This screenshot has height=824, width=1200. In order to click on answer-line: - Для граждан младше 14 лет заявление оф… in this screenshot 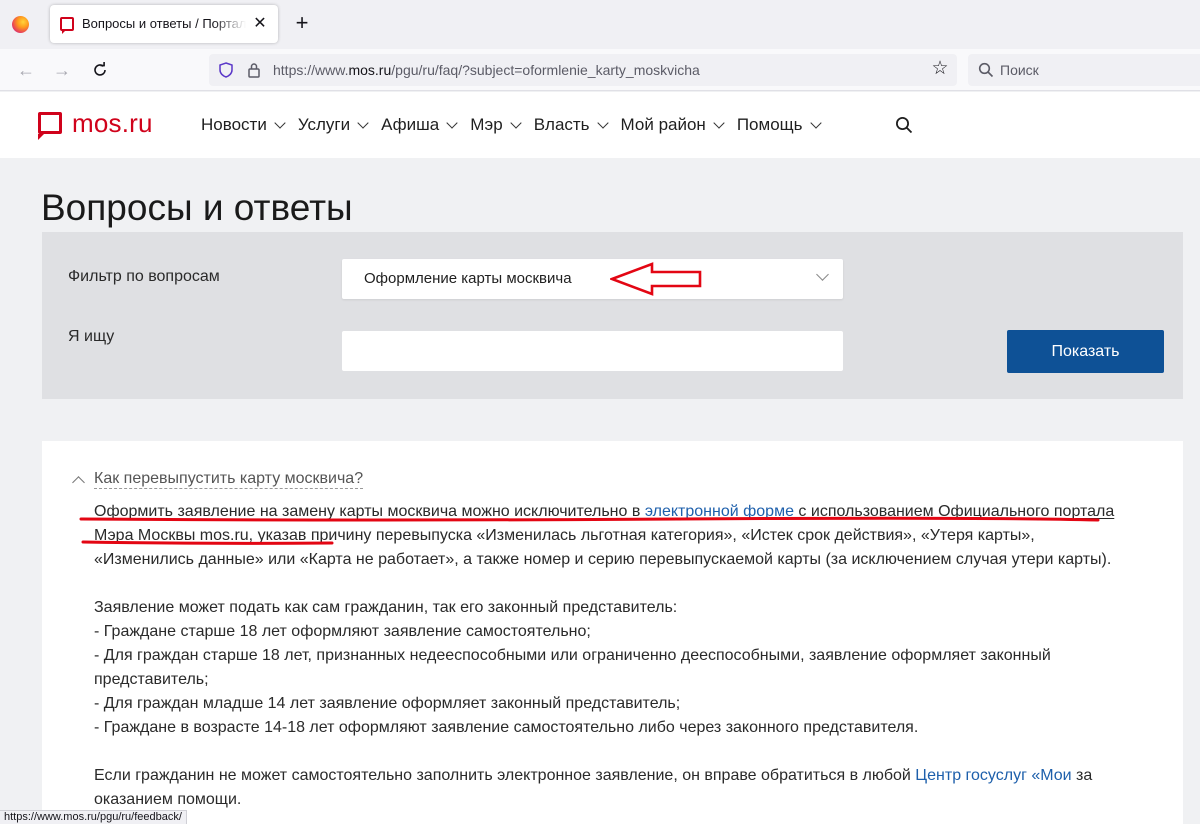, I will do `click(387, 703)`.